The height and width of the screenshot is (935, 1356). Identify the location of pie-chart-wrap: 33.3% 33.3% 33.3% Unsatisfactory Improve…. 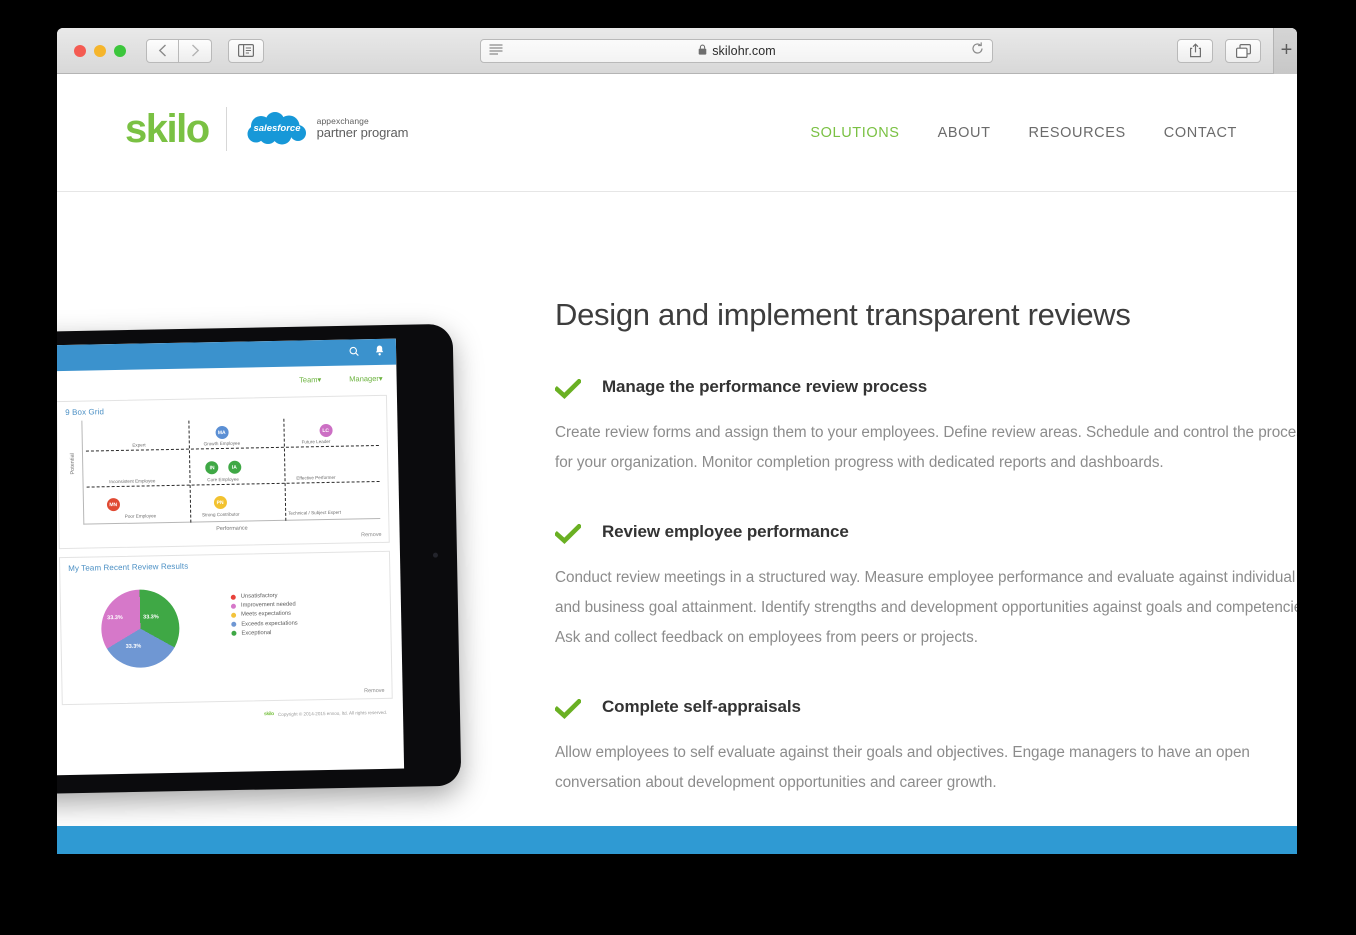
(225, 634).